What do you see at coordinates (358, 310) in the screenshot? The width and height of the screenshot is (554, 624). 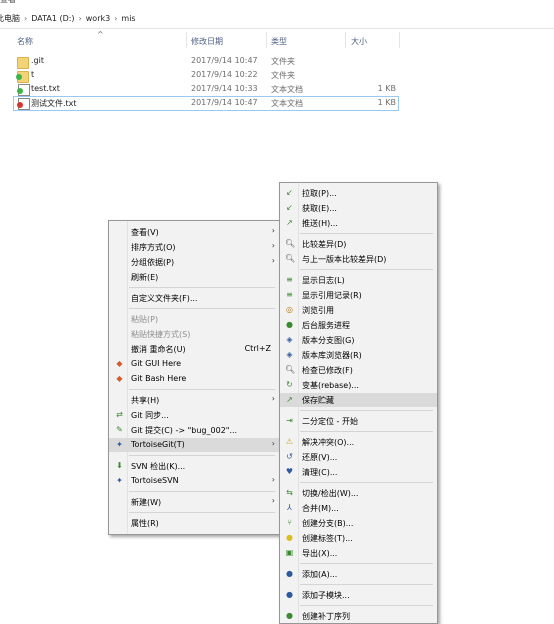 I see `submenu-item-browse-refs: ◎ 浏览引用` at bounding box center [358, 310].